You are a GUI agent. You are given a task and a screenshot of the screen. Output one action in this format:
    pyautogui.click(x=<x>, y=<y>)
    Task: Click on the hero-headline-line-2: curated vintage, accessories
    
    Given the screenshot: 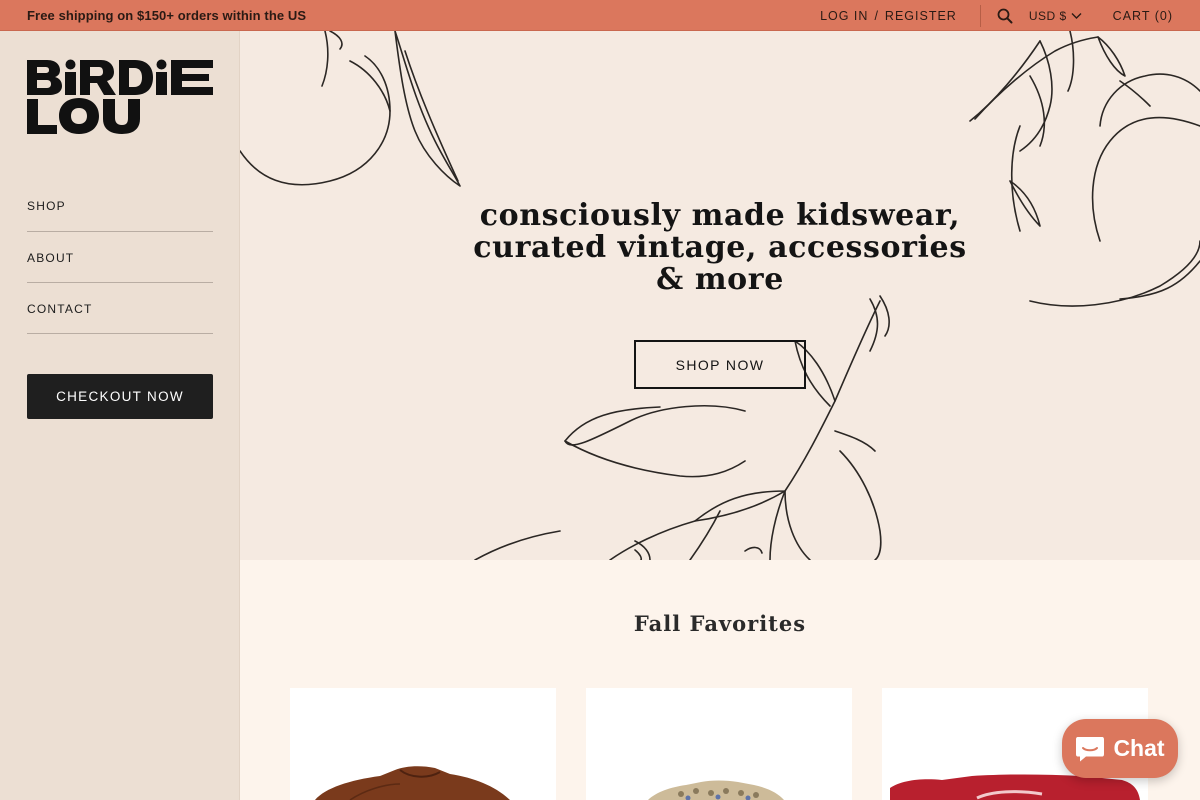 What is the action you would take?
    pyautogui.click(x=720, y=247)
    